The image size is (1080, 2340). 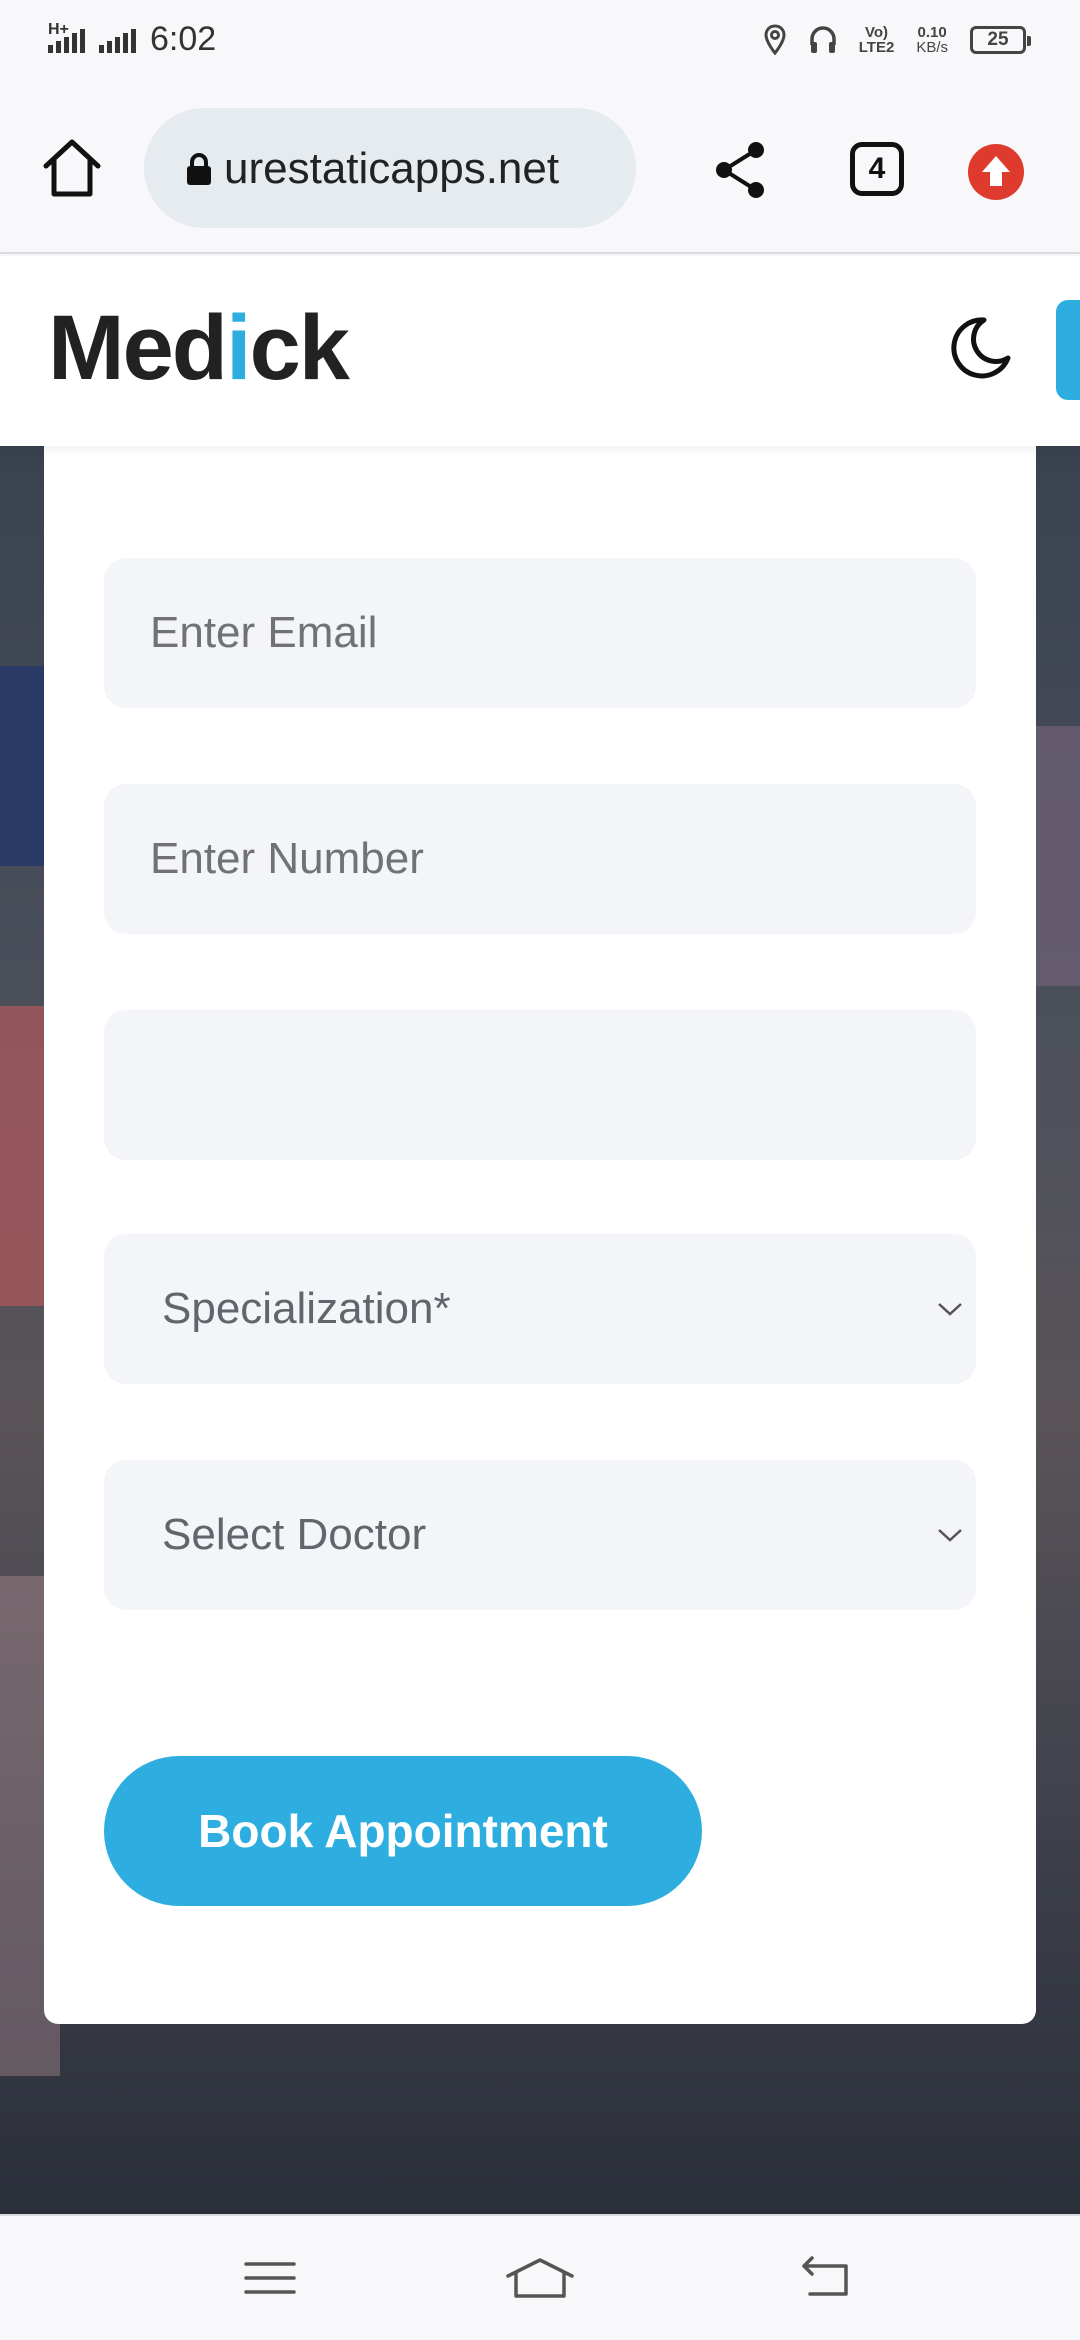 I want to click on location-icon, so click(x=775, y=40).